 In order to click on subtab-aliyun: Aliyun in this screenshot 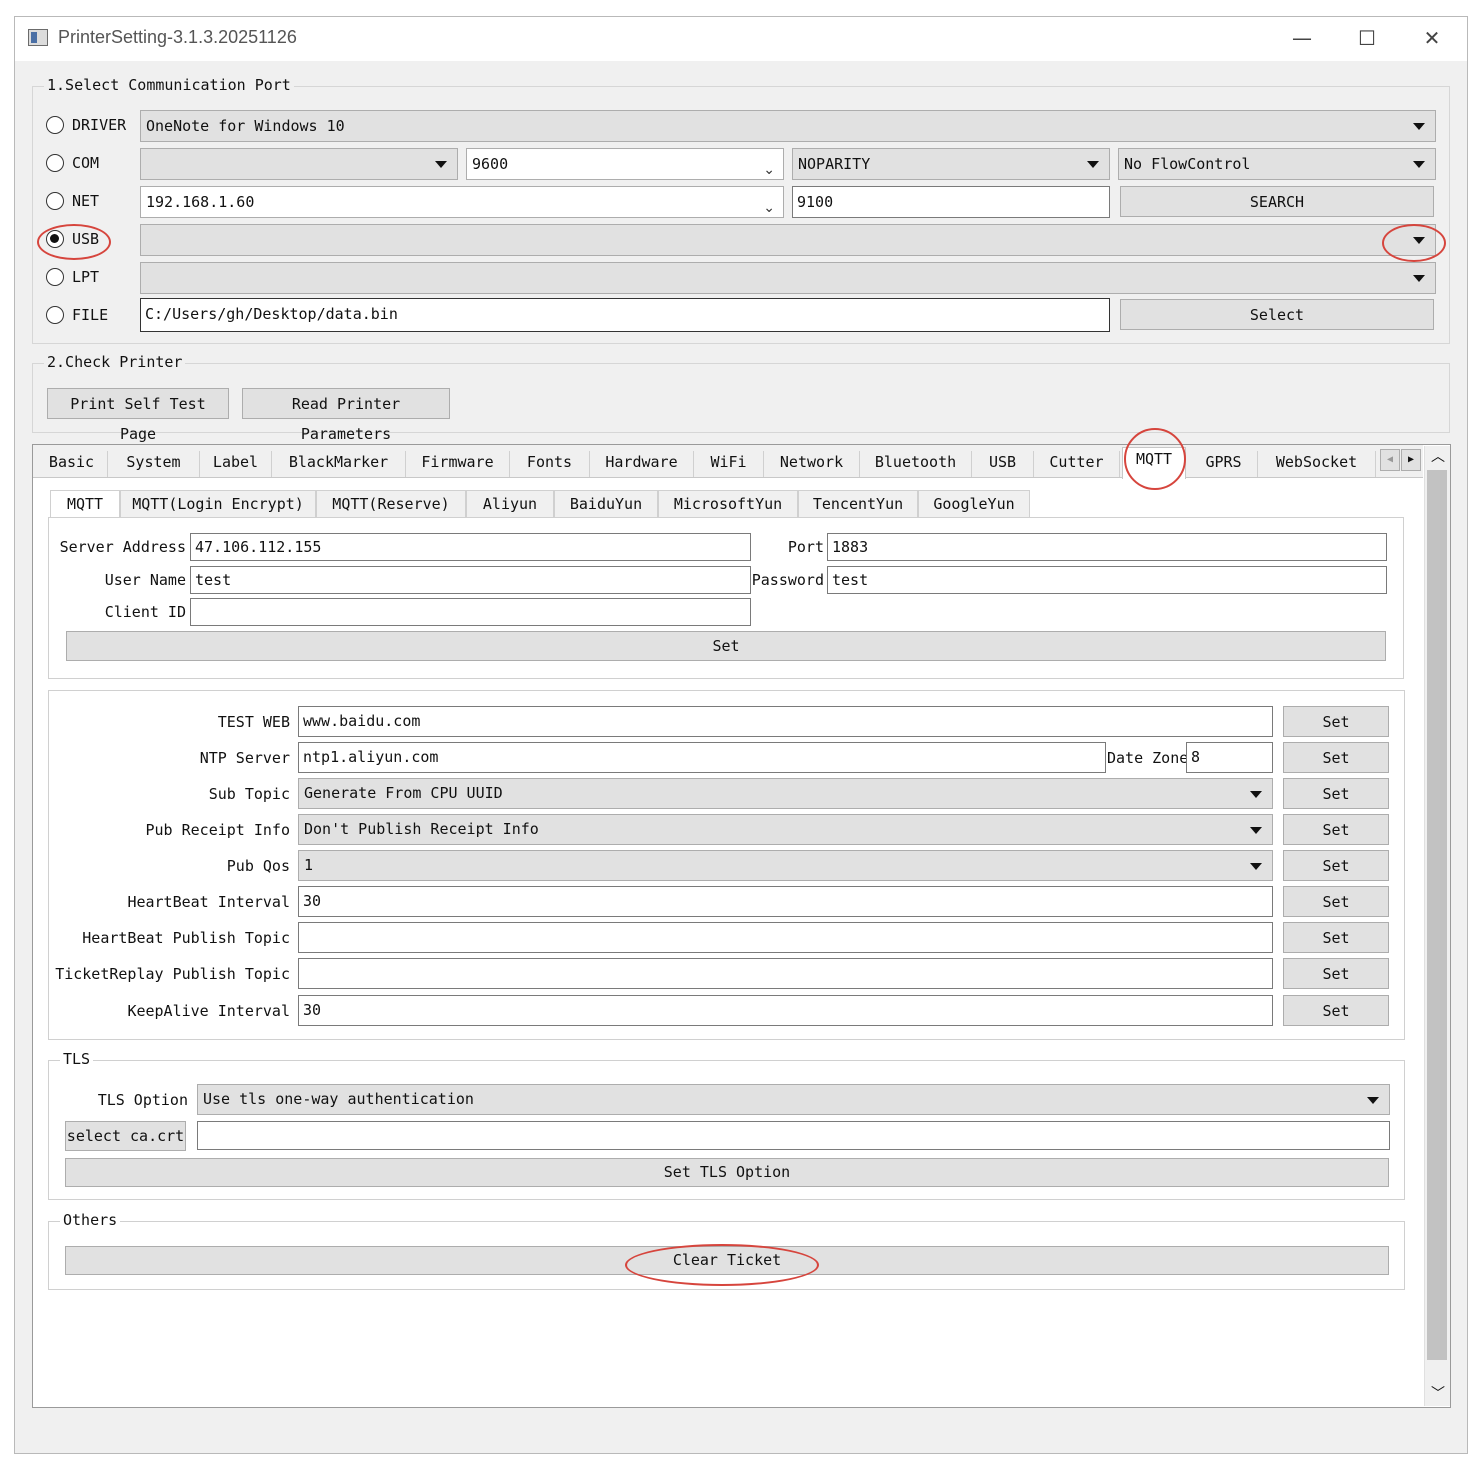, I will do `click(510, 504)`.